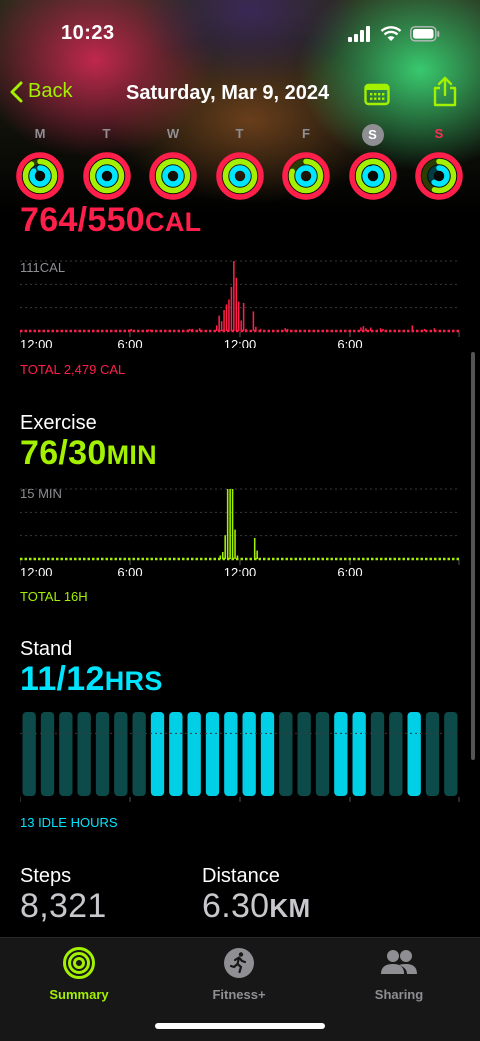 This screenshot has width=480, height=1041. I want to click on day-1: T, so click(107, 165).